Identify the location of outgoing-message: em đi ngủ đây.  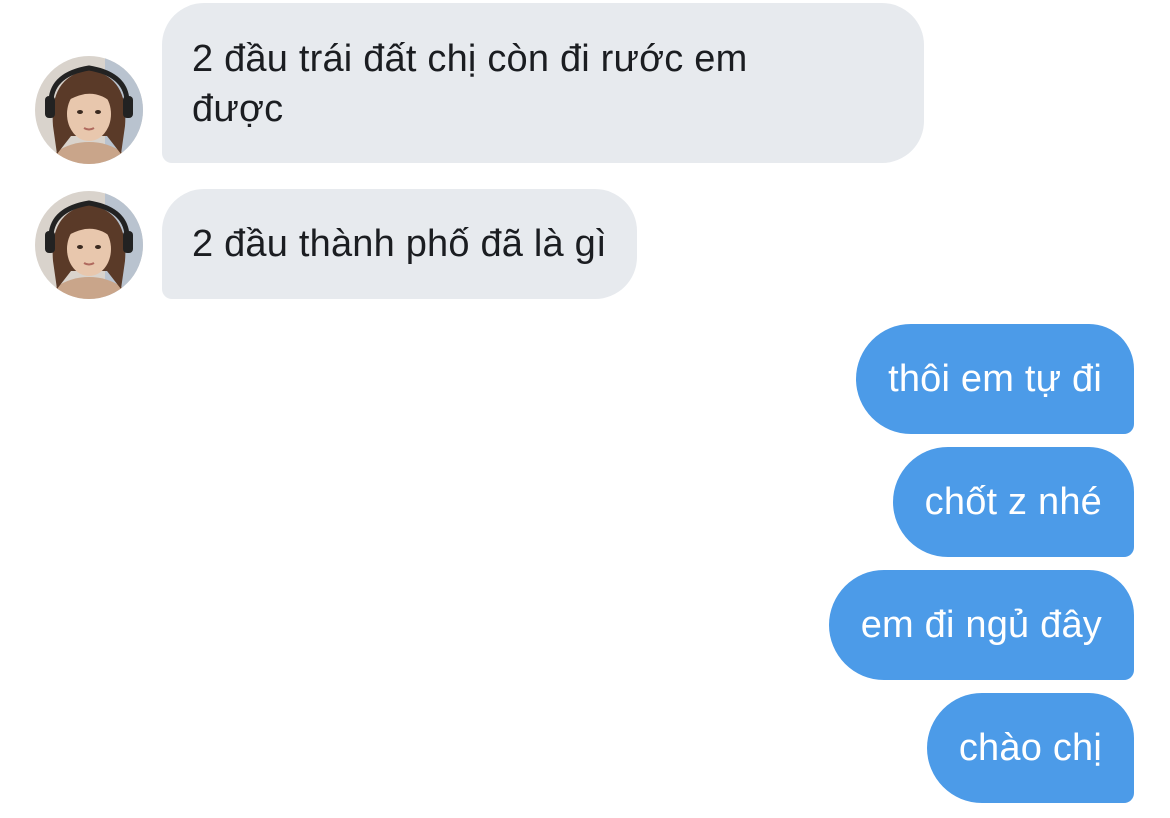
(981, 625).